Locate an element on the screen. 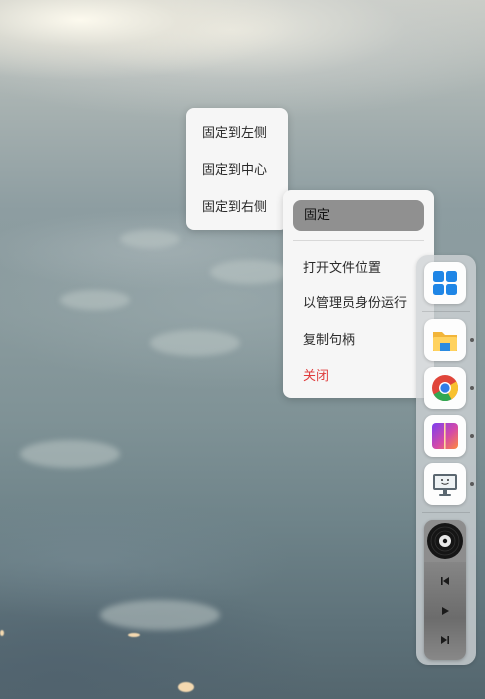 The image size is (485, 699). previous-track-icon is located at coordinates (445, 581).